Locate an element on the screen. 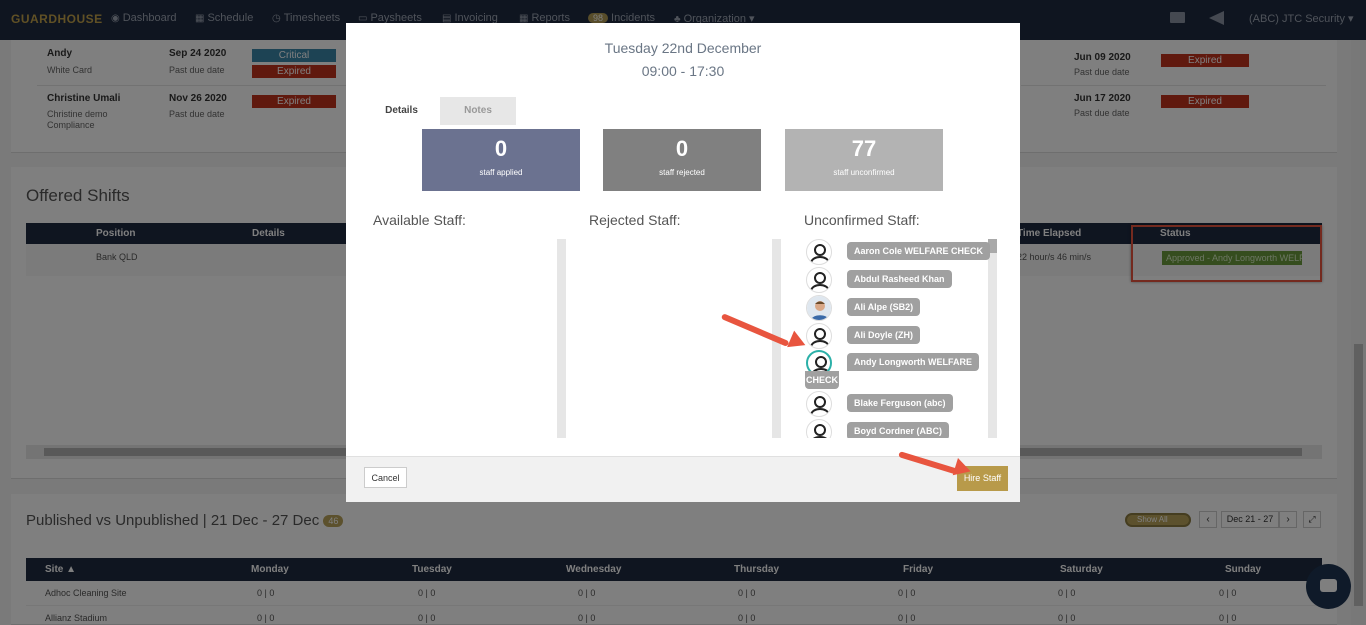 The image size is (1366, 625). stat-value: 77 is located at coordinates (864, 148).